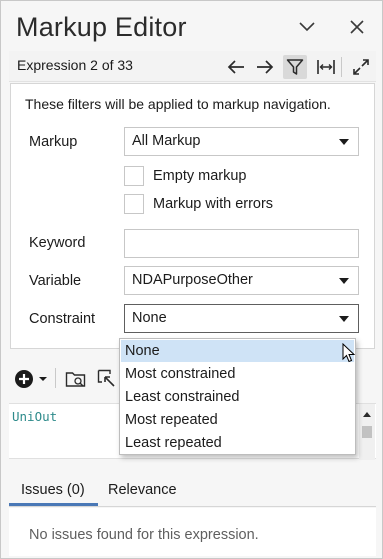 Image resolution: width=383 pixels, height=559 pixels. Describe the element at coordinates (101, 27) in the screenshot. I see `window-title: Markup Editor` at that location.